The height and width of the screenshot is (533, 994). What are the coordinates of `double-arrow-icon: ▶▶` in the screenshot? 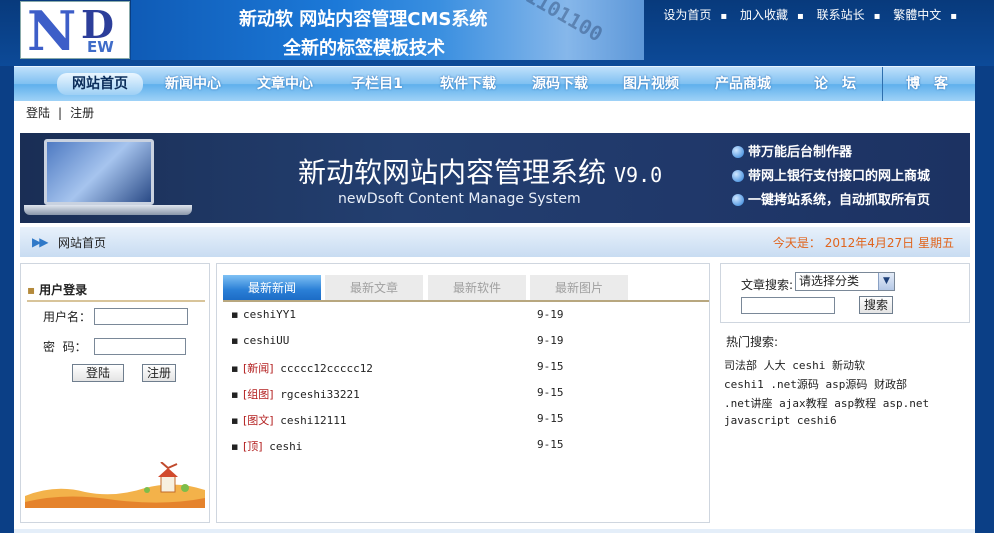 It's located at (40, 242).